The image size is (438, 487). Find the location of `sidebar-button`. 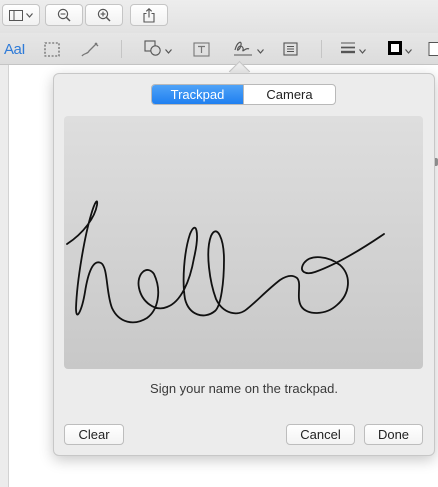

sidebar-button is located at coordinates (21, 15).